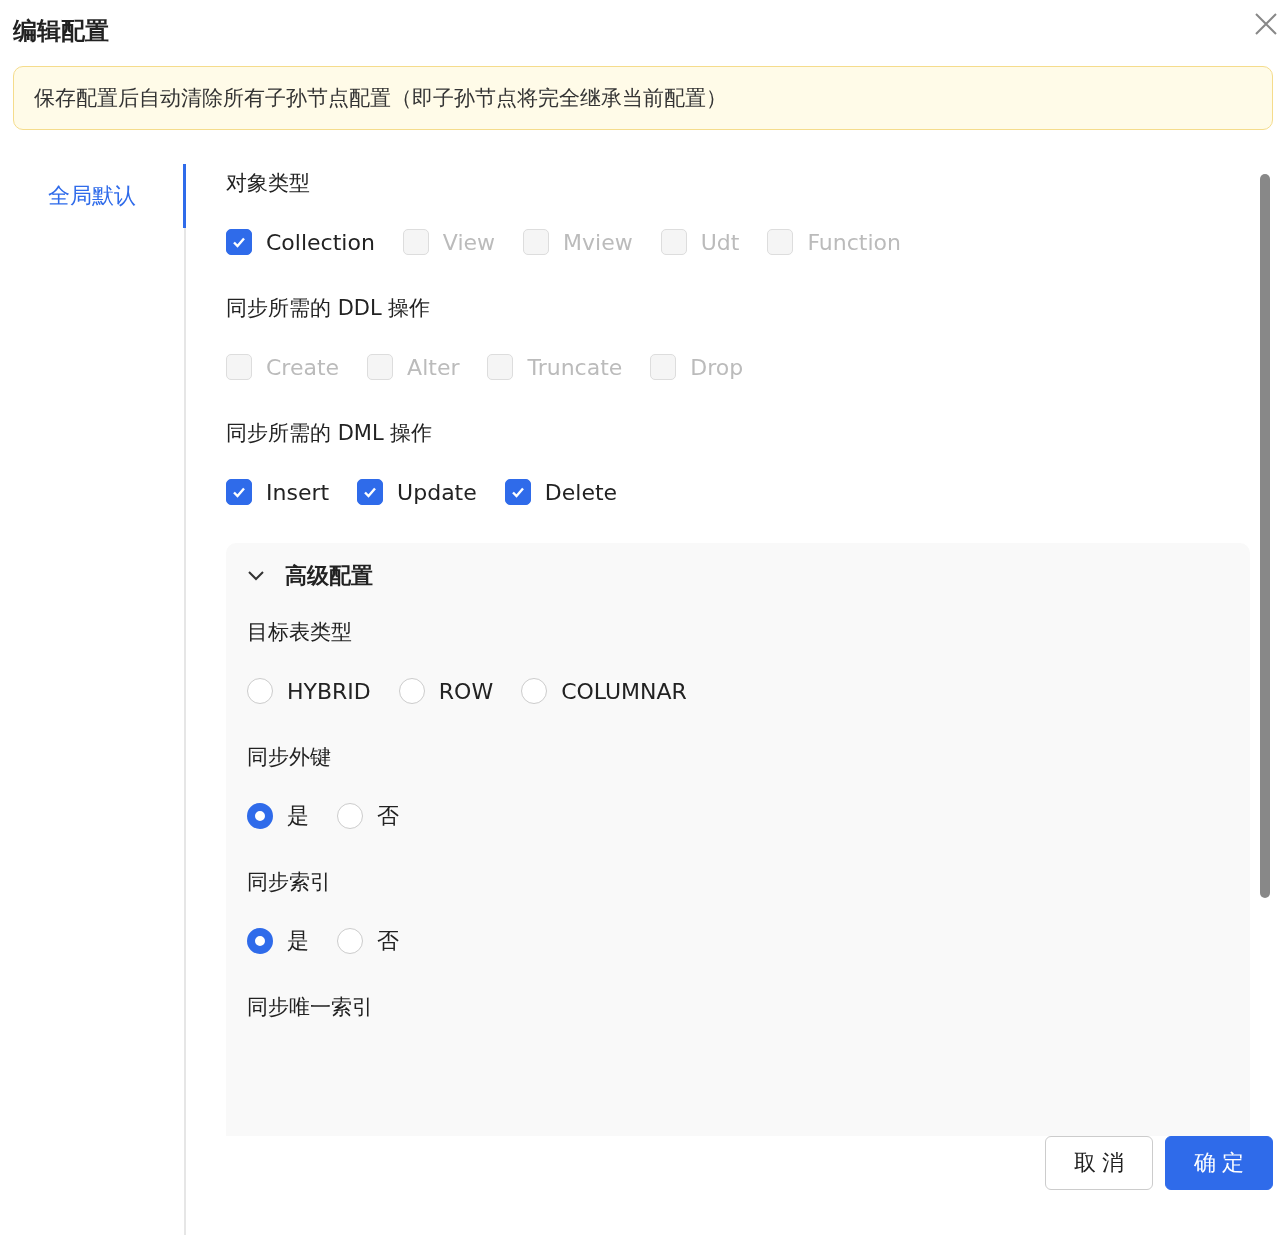  Describe the element at coordinates (329, 576) in the screenshot. I see `advanced-title: 高级配置` at that location.